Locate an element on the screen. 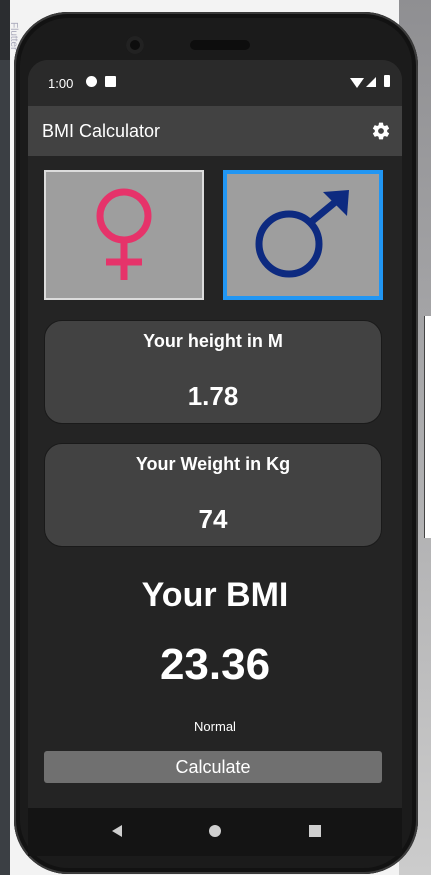  male-gender-card is located at coordinates (303, 235).